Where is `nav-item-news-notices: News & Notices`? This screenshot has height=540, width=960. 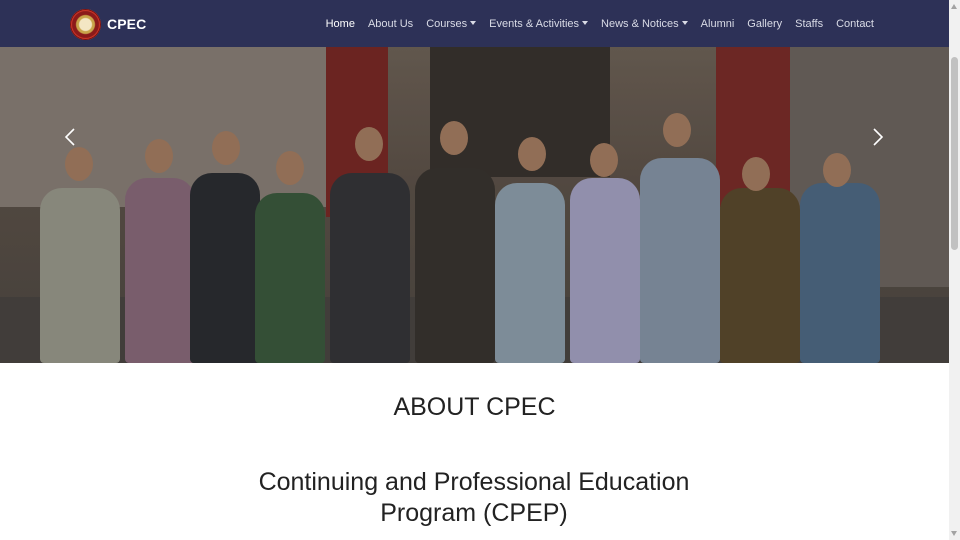
nav-item-news-notices: News & Notices is located at coordinates (644, 24).